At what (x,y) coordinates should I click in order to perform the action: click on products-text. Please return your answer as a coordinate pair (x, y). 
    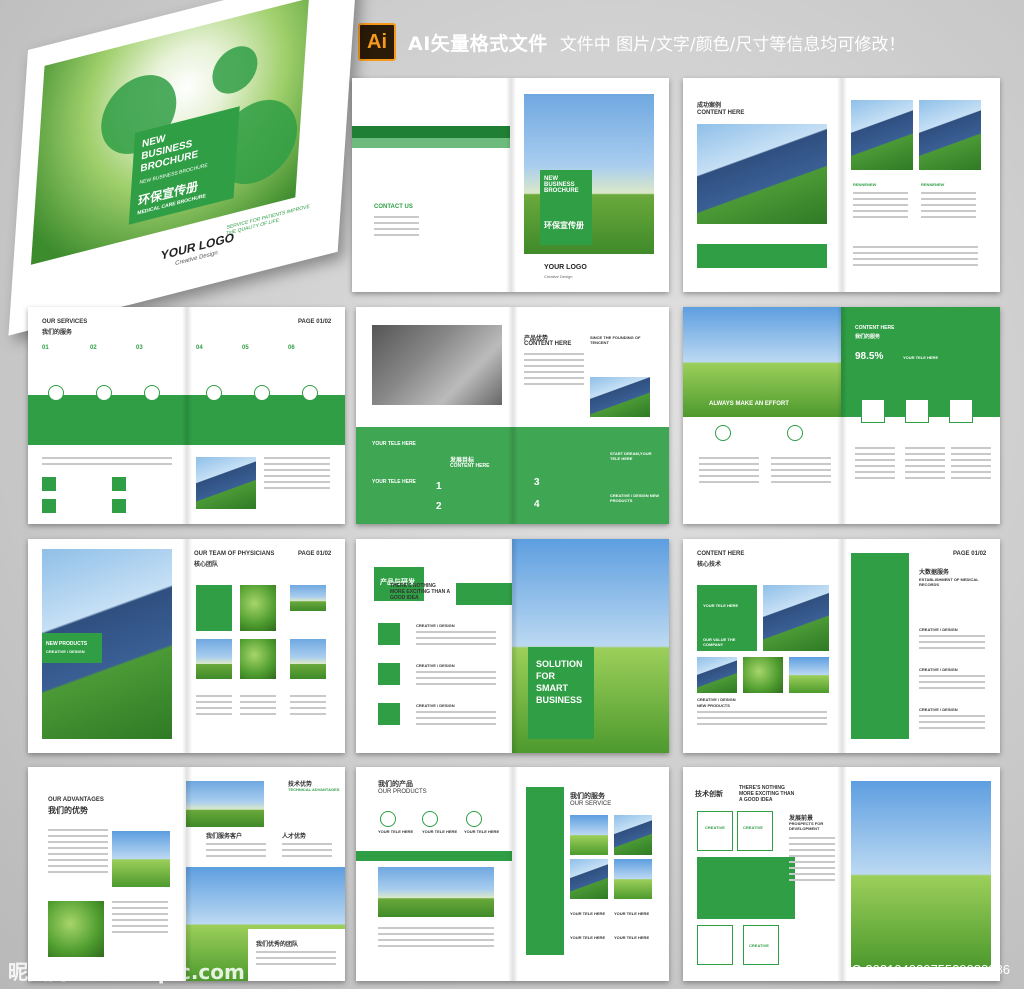
    Looking at the image, I should click on (436, 939).